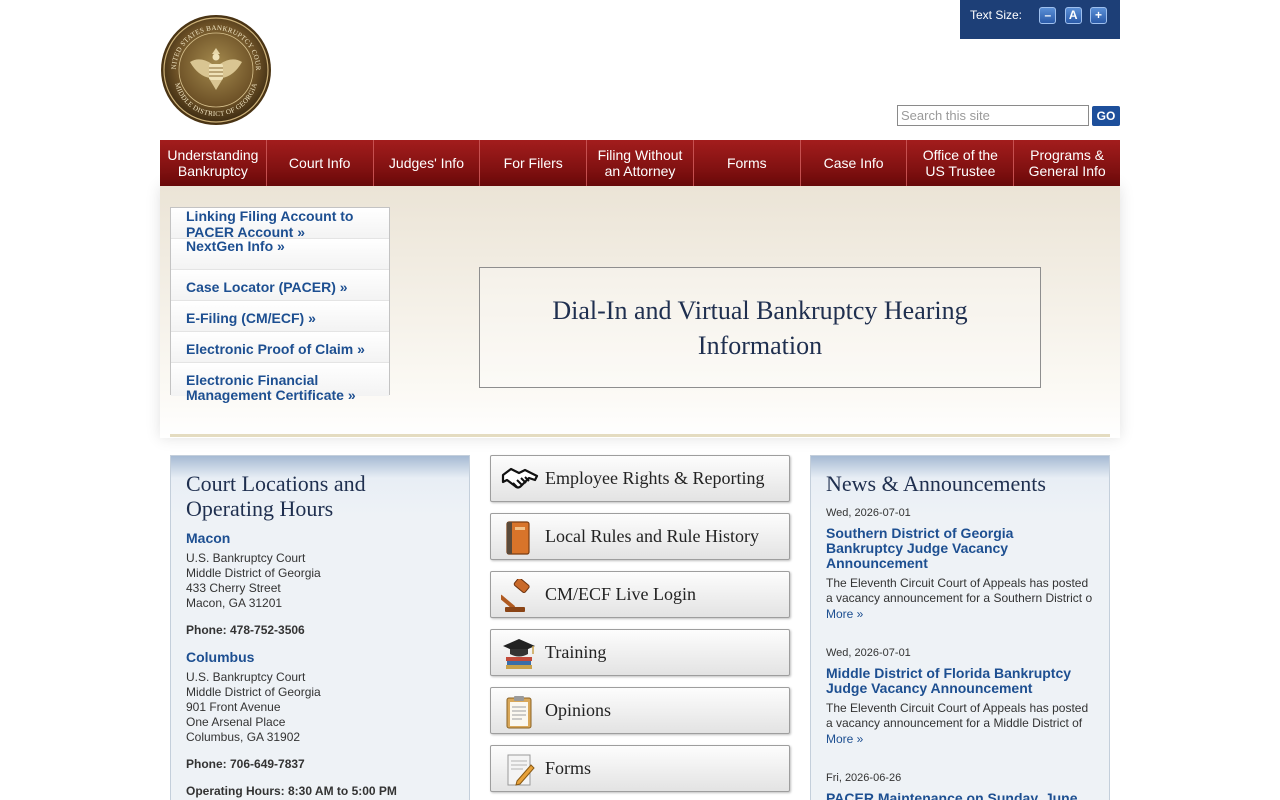  I want to click on training-label: Training, so click(576, 652).